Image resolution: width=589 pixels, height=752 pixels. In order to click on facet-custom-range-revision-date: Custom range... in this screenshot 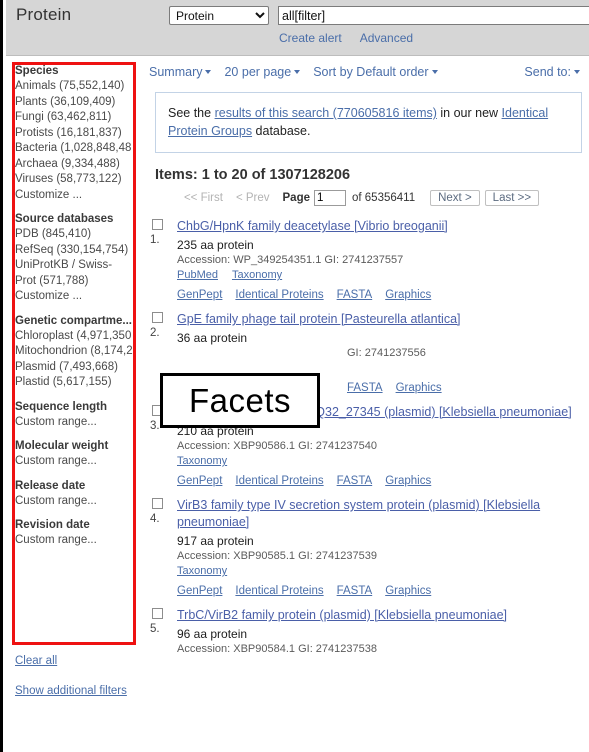, I will do `click(74, 541)`.